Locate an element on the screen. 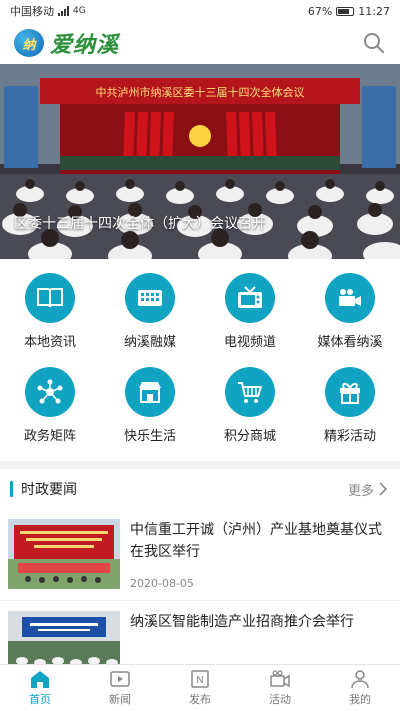  news-title: 中信重工开诚（泸州）产业基地奠基仪式在我区举行 is located at coordinates (256, 541).